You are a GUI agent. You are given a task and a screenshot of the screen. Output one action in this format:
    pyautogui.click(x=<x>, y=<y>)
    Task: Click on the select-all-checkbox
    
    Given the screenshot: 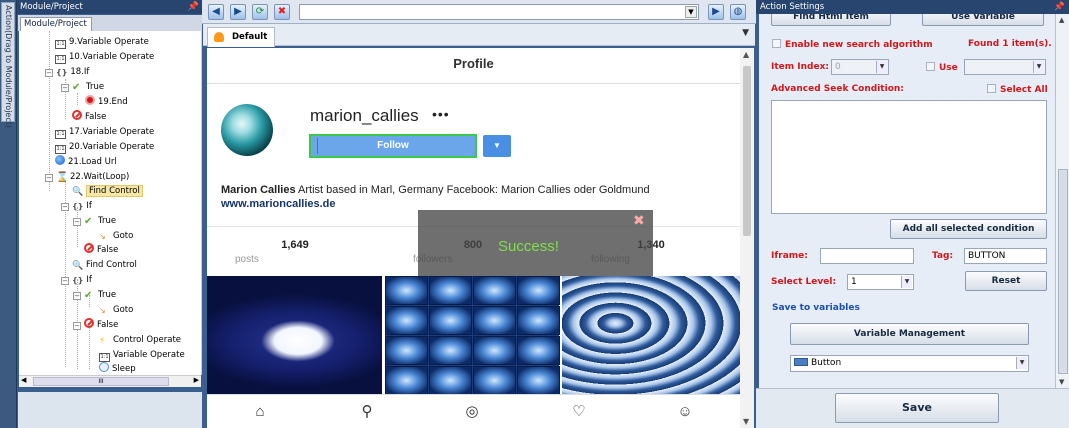 What is the action you would take?
    pyautogui.click(x=991, y=88)
    